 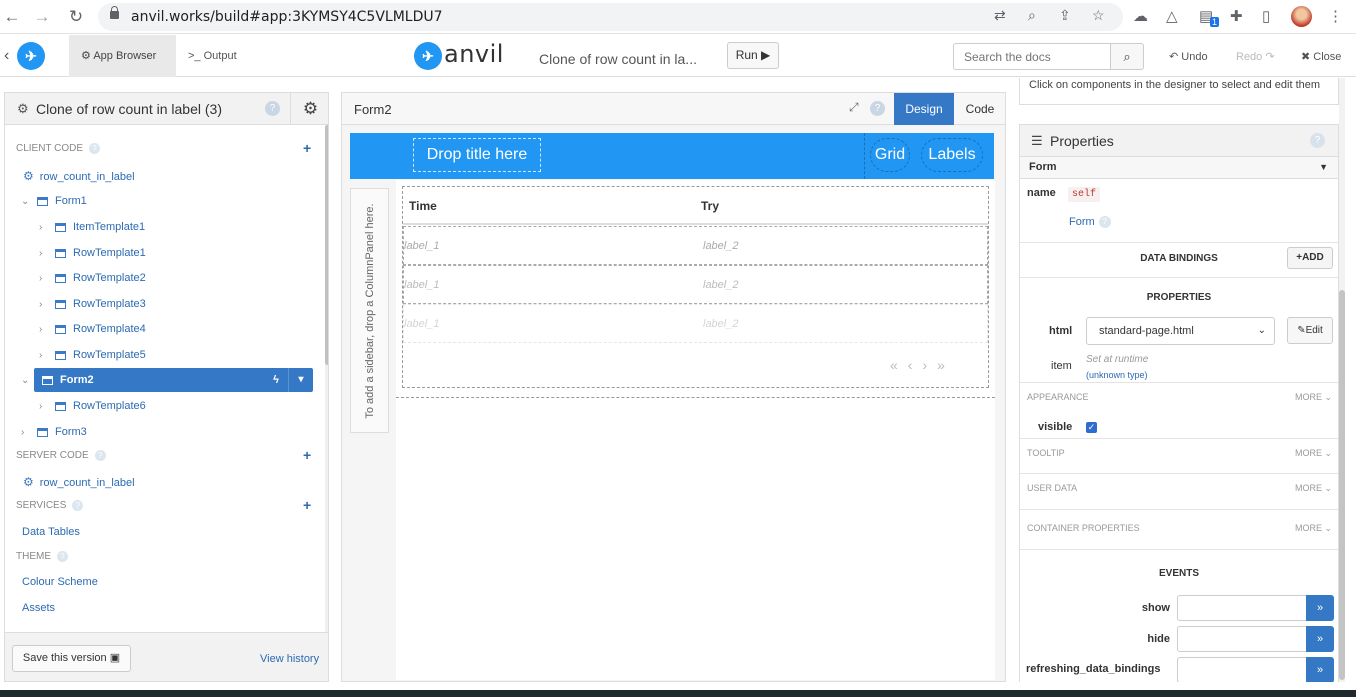 I want to click on zoom-icon: ⌕, so click(x=1032, y=15).